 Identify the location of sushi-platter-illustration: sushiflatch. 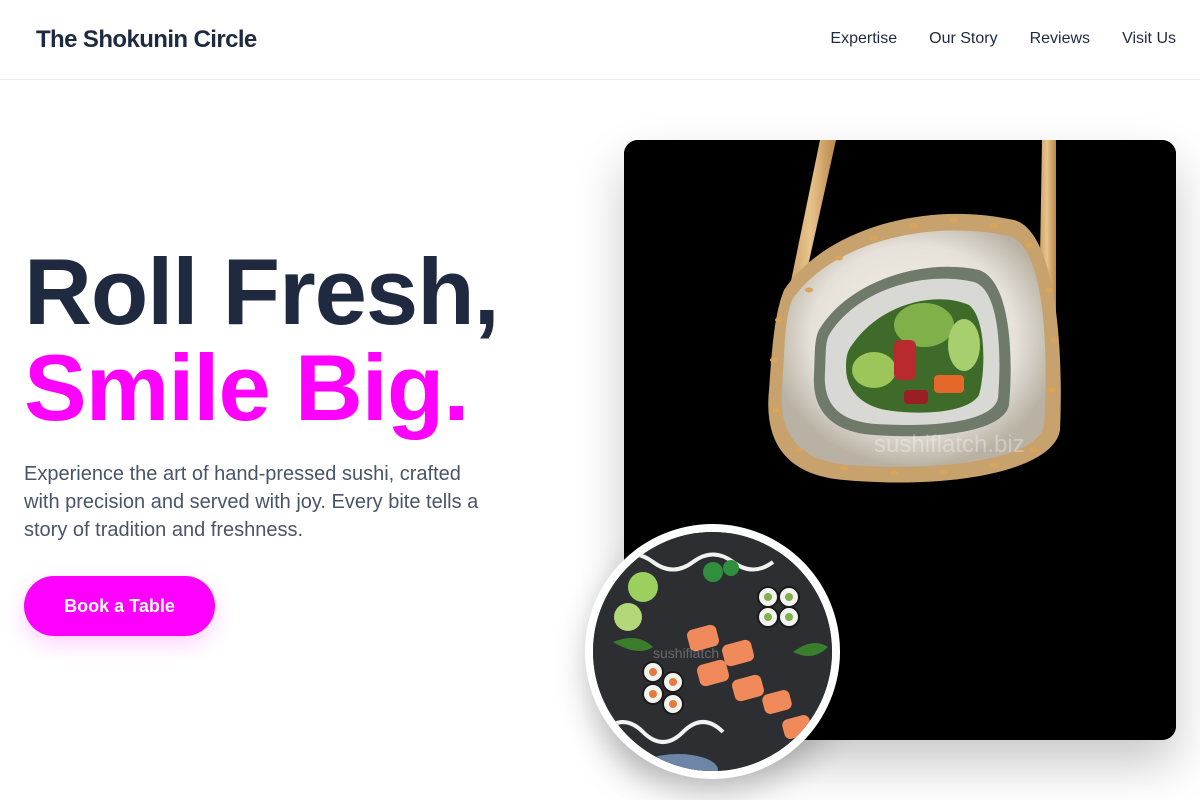
(712, 651).